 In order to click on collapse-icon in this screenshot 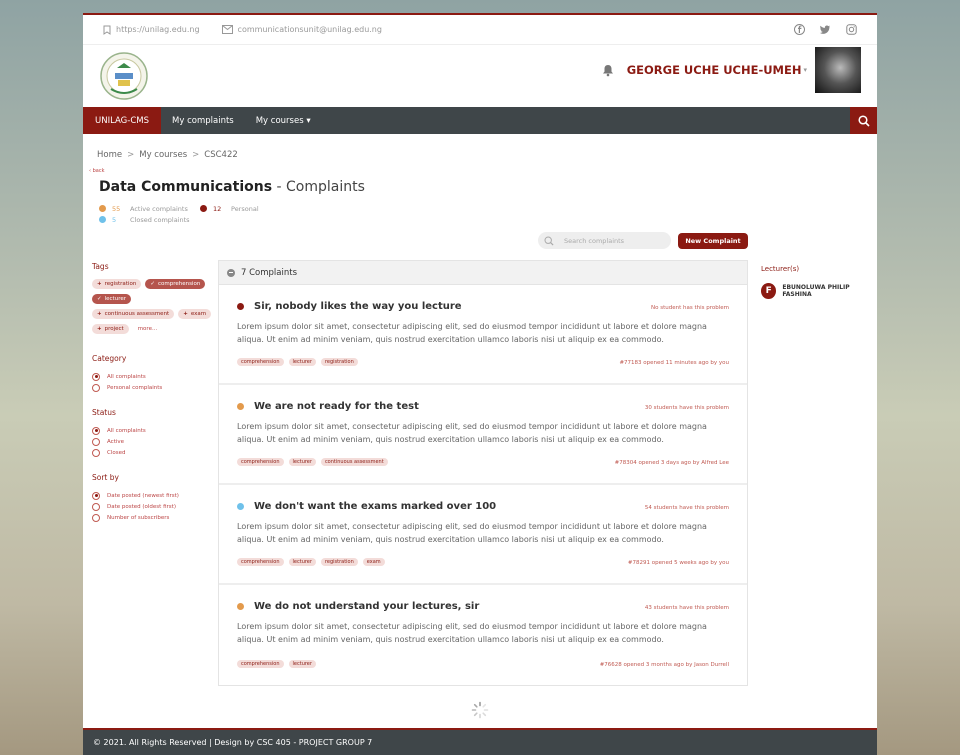, I will do `click(231, 272)`.